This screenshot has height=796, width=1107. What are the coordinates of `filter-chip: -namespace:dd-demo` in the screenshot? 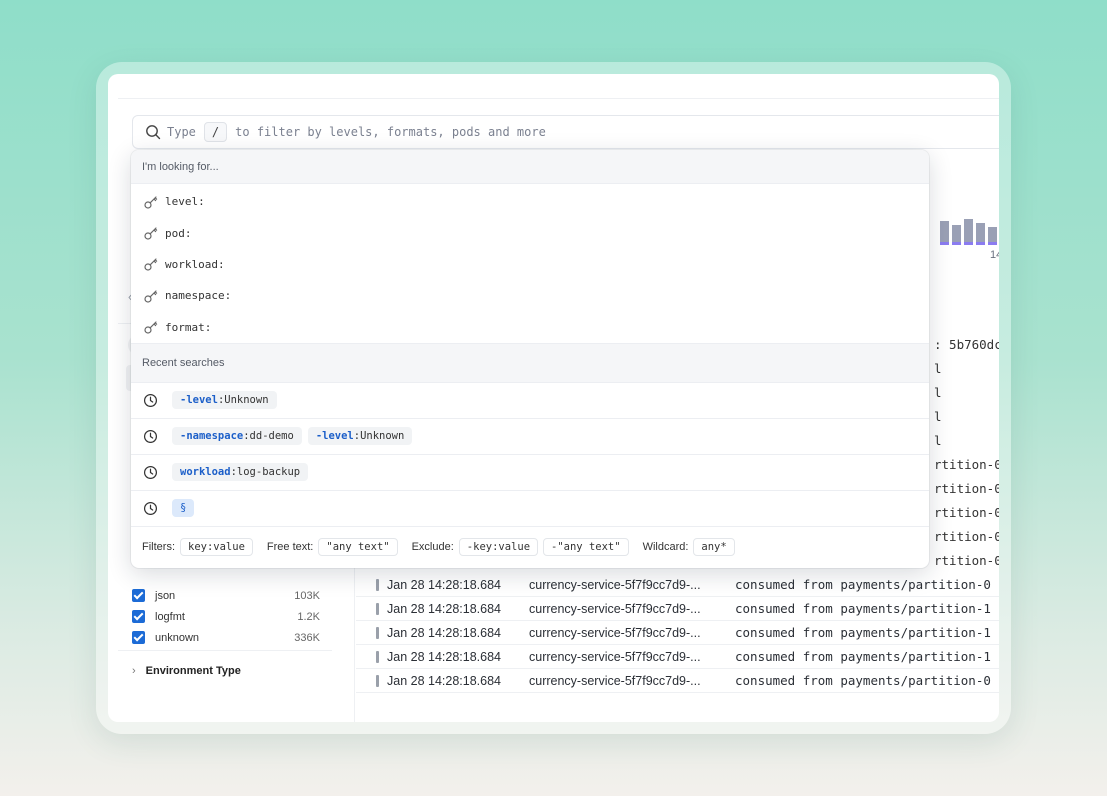 It's located at (237, 436).